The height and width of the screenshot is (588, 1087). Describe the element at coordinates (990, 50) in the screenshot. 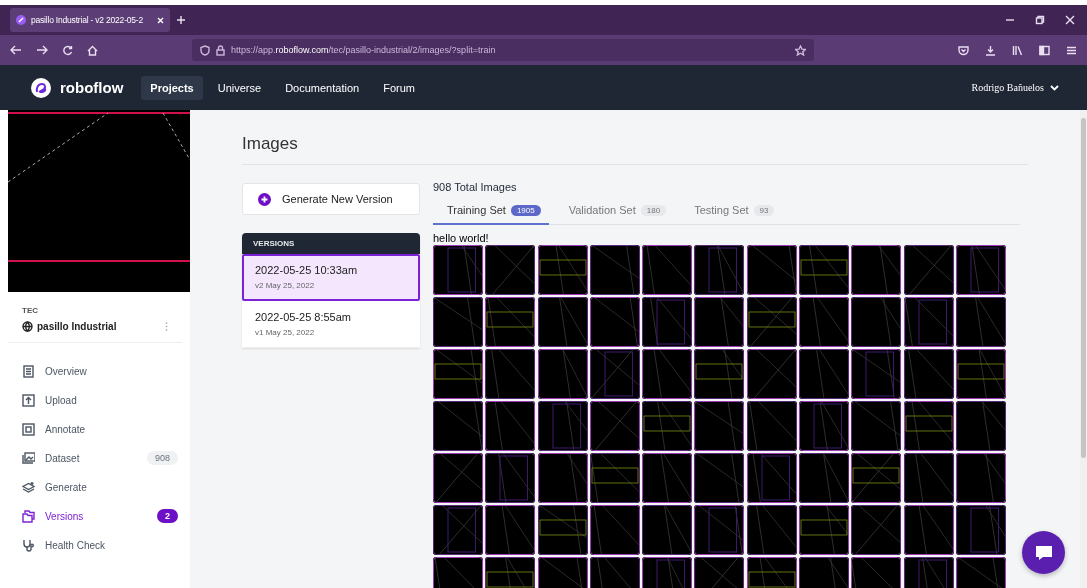

I see `download-icon` at that location.